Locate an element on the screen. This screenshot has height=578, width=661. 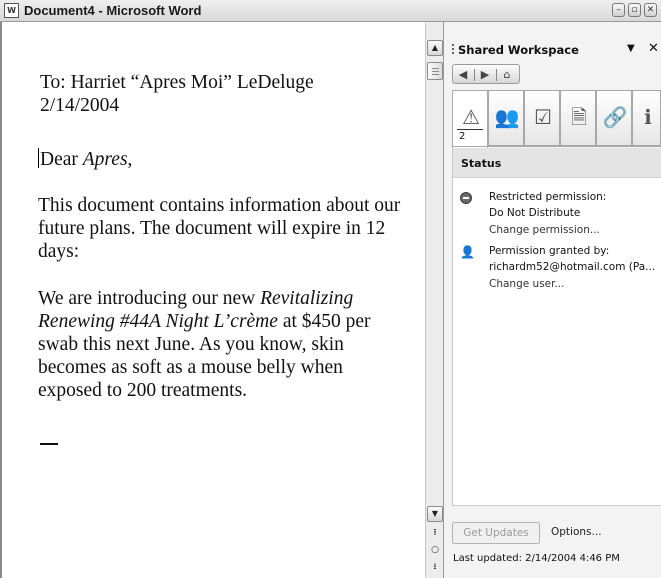
window-title: Document4 - Microsoft Word is located at coordinates (113, 10).